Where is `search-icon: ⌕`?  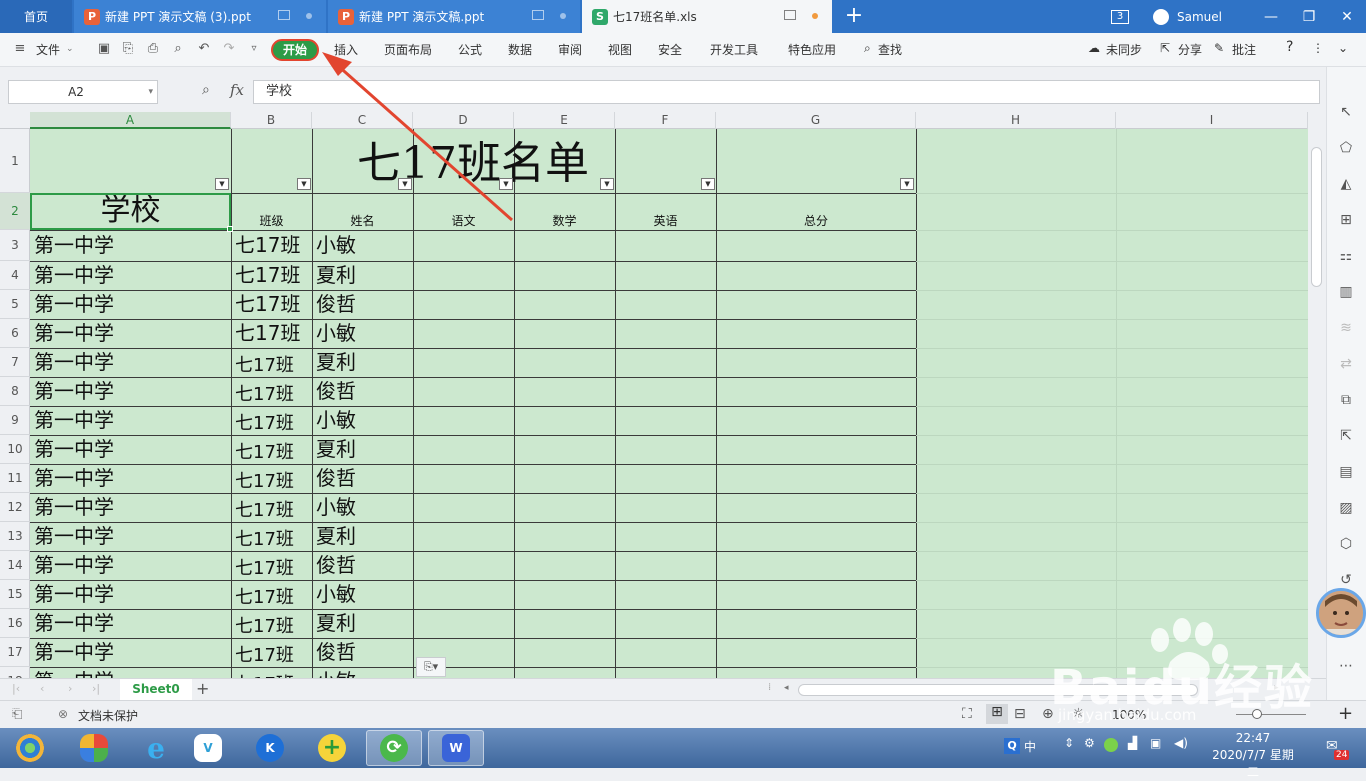
search-icon: ⌕ is located at coordinates (867, 48).